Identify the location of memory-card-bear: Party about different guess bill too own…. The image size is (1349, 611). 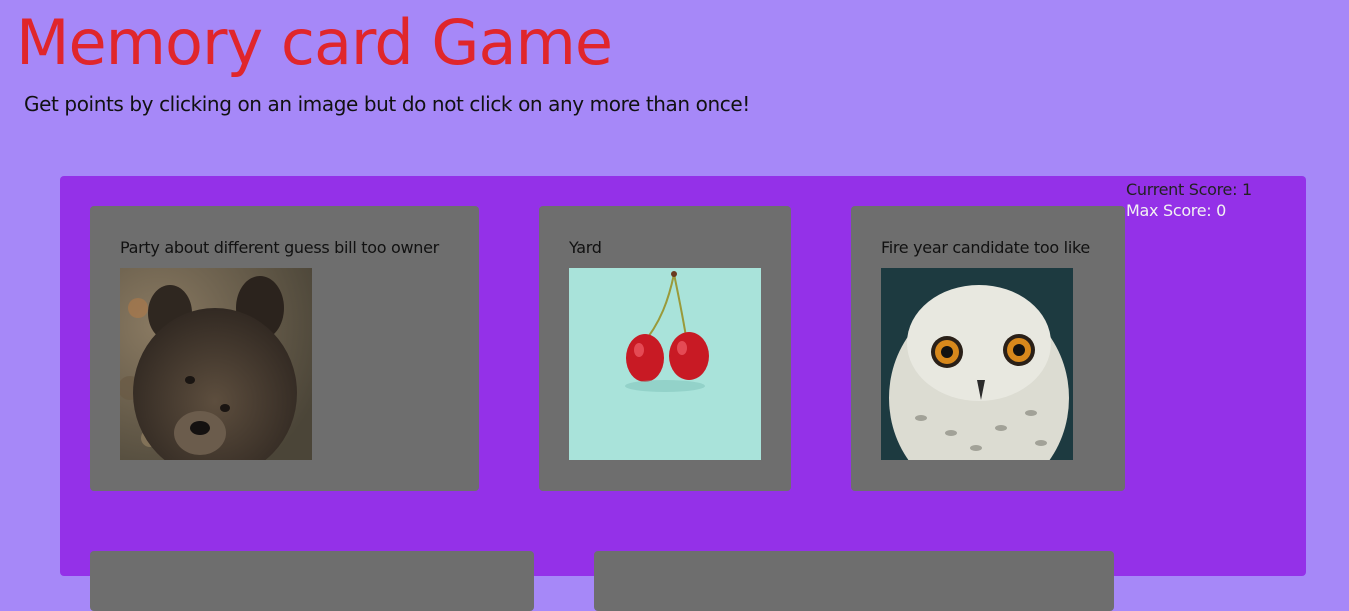
(284, 348).